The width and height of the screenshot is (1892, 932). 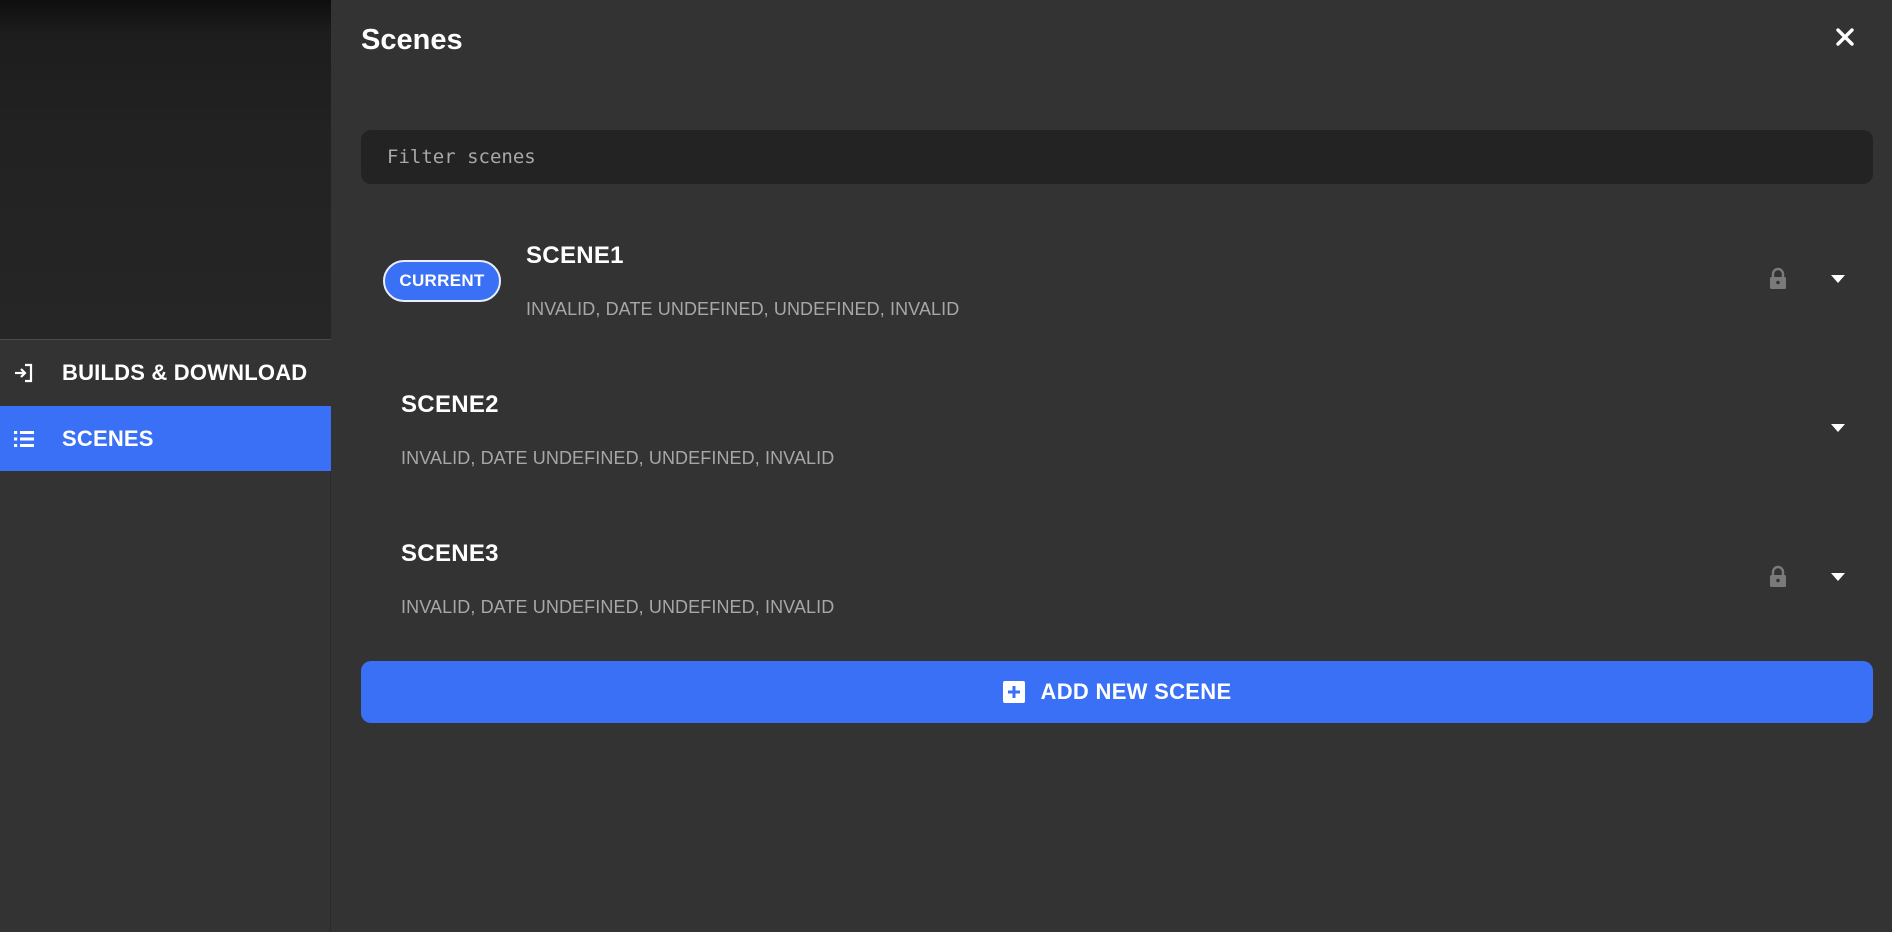 I want to click on scene-name: SCENE3, so click(x=450, y=553).